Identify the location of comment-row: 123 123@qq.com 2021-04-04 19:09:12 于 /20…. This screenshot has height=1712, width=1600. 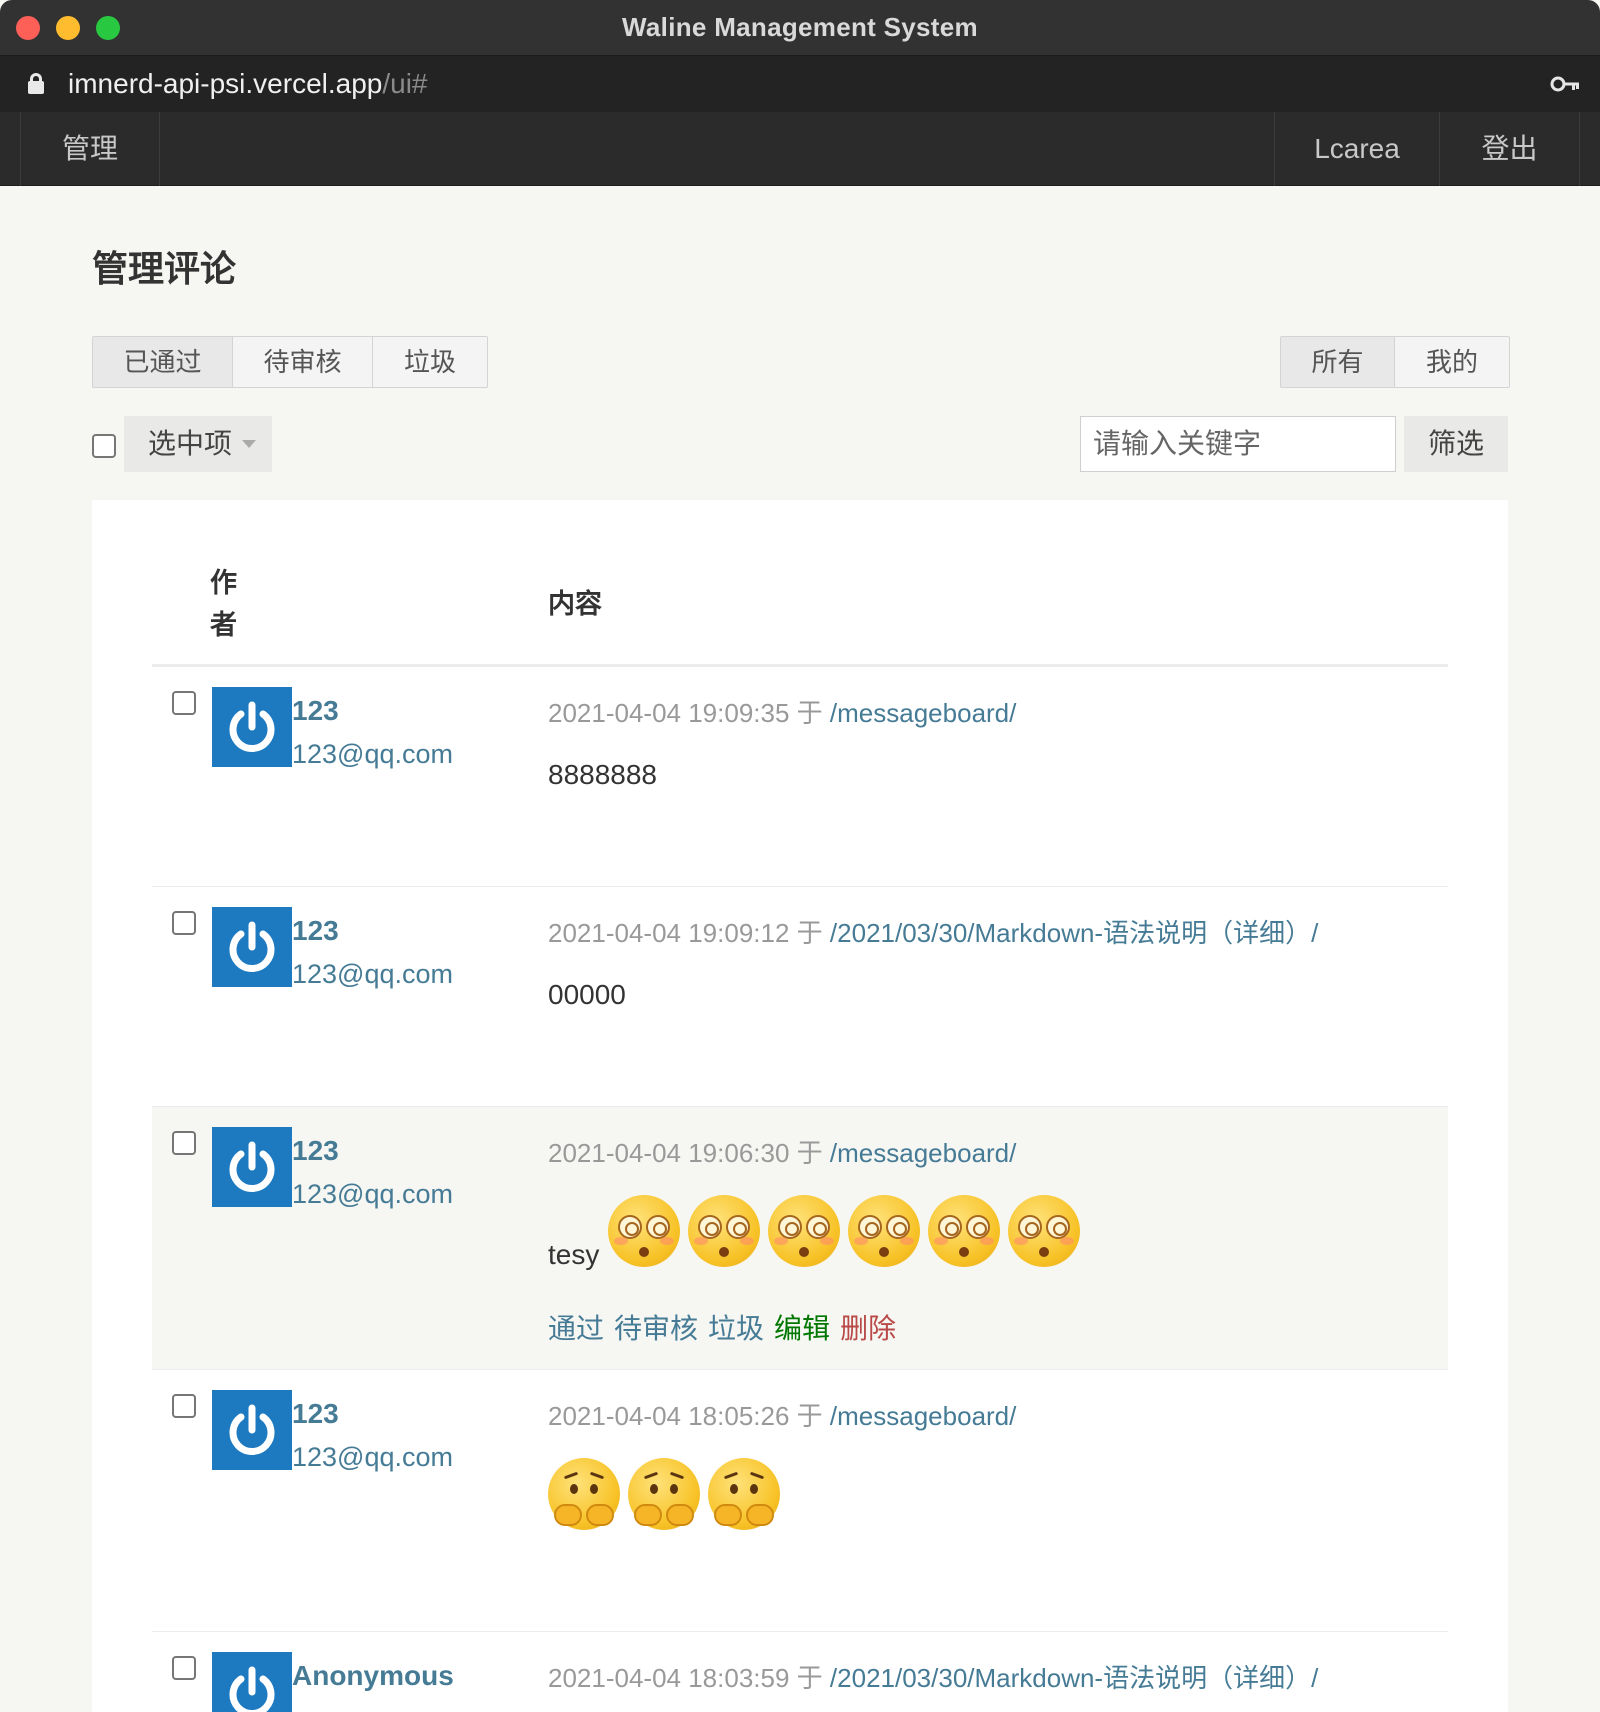
(800, 997).